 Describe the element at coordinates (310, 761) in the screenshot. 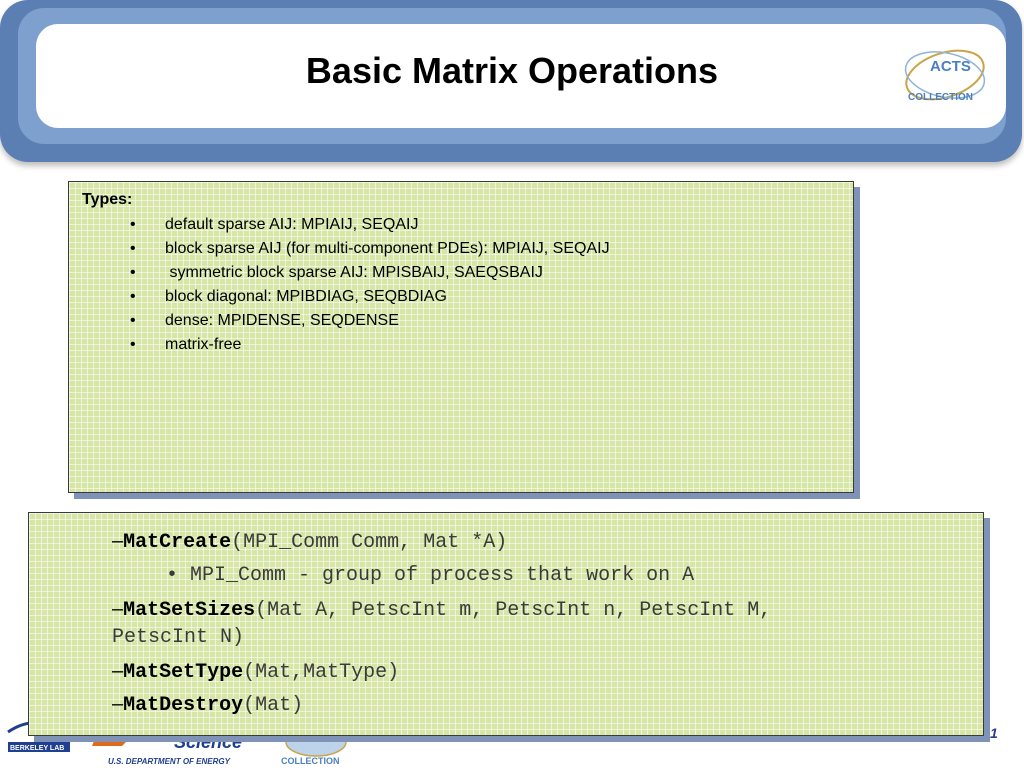

I see `footer-collection-text: COLLECTION` at that location.